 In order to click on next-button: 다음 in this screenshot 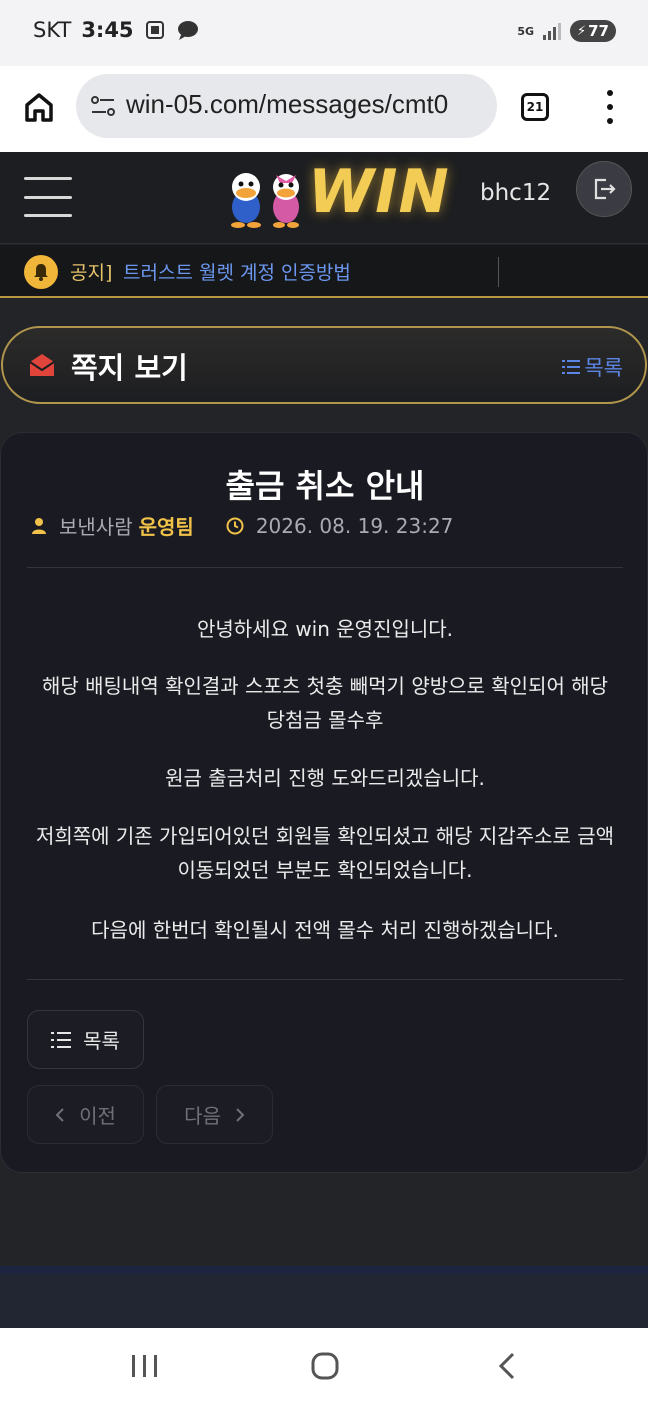, I will do `click(214, 1114)`.